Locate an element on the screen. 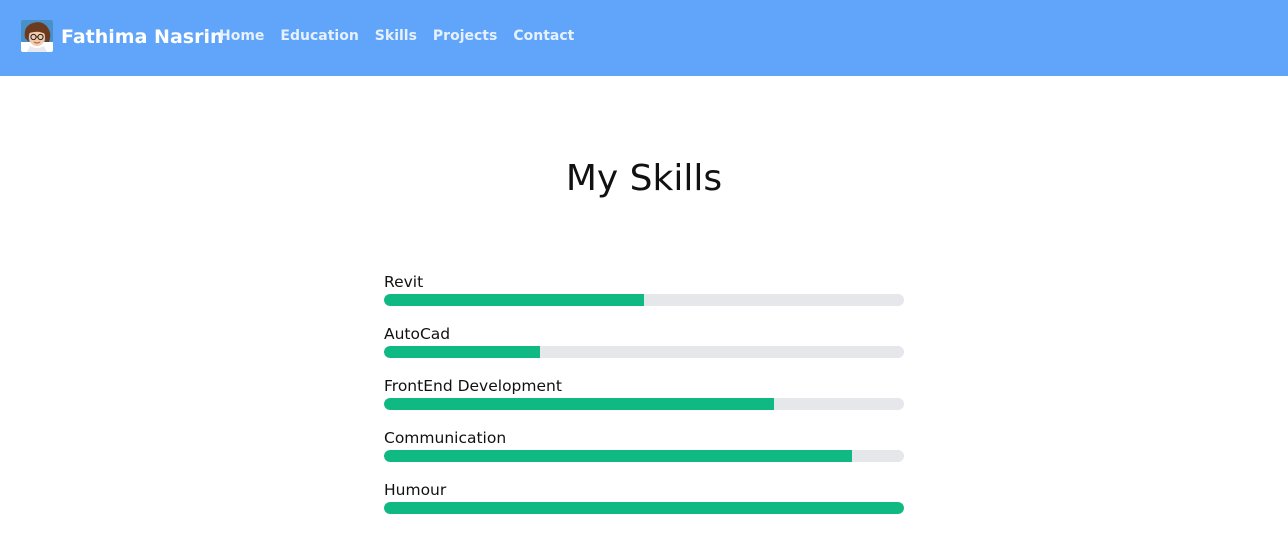 The width and height of the screenshot is (1288, 555). nav-contact-link: Contact is located at coordinates (543, 36).